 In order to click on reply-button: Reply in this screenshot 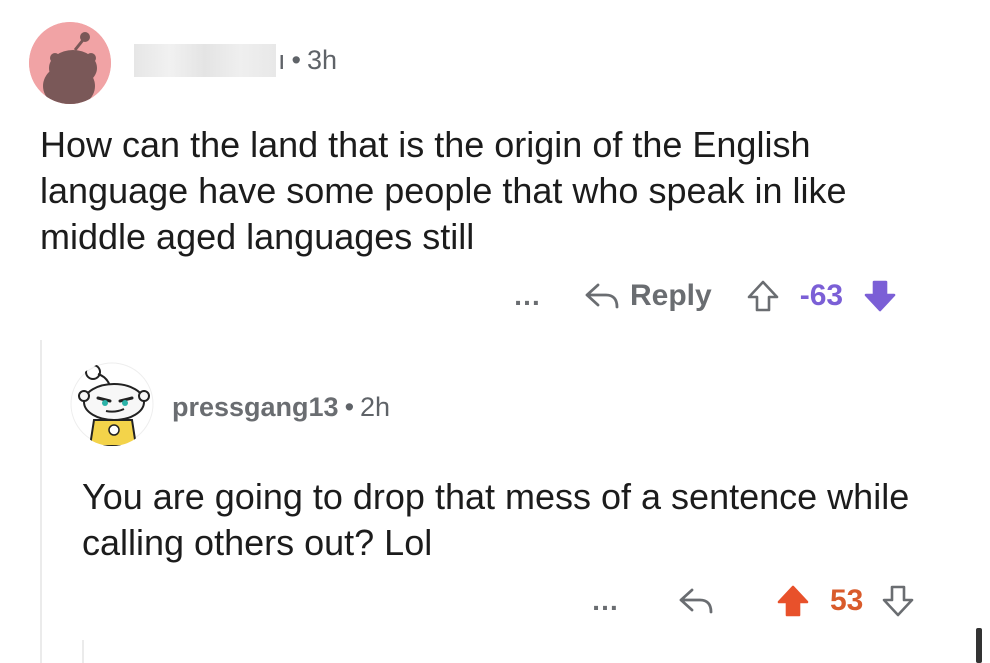, I will do `click(648, 296)`.